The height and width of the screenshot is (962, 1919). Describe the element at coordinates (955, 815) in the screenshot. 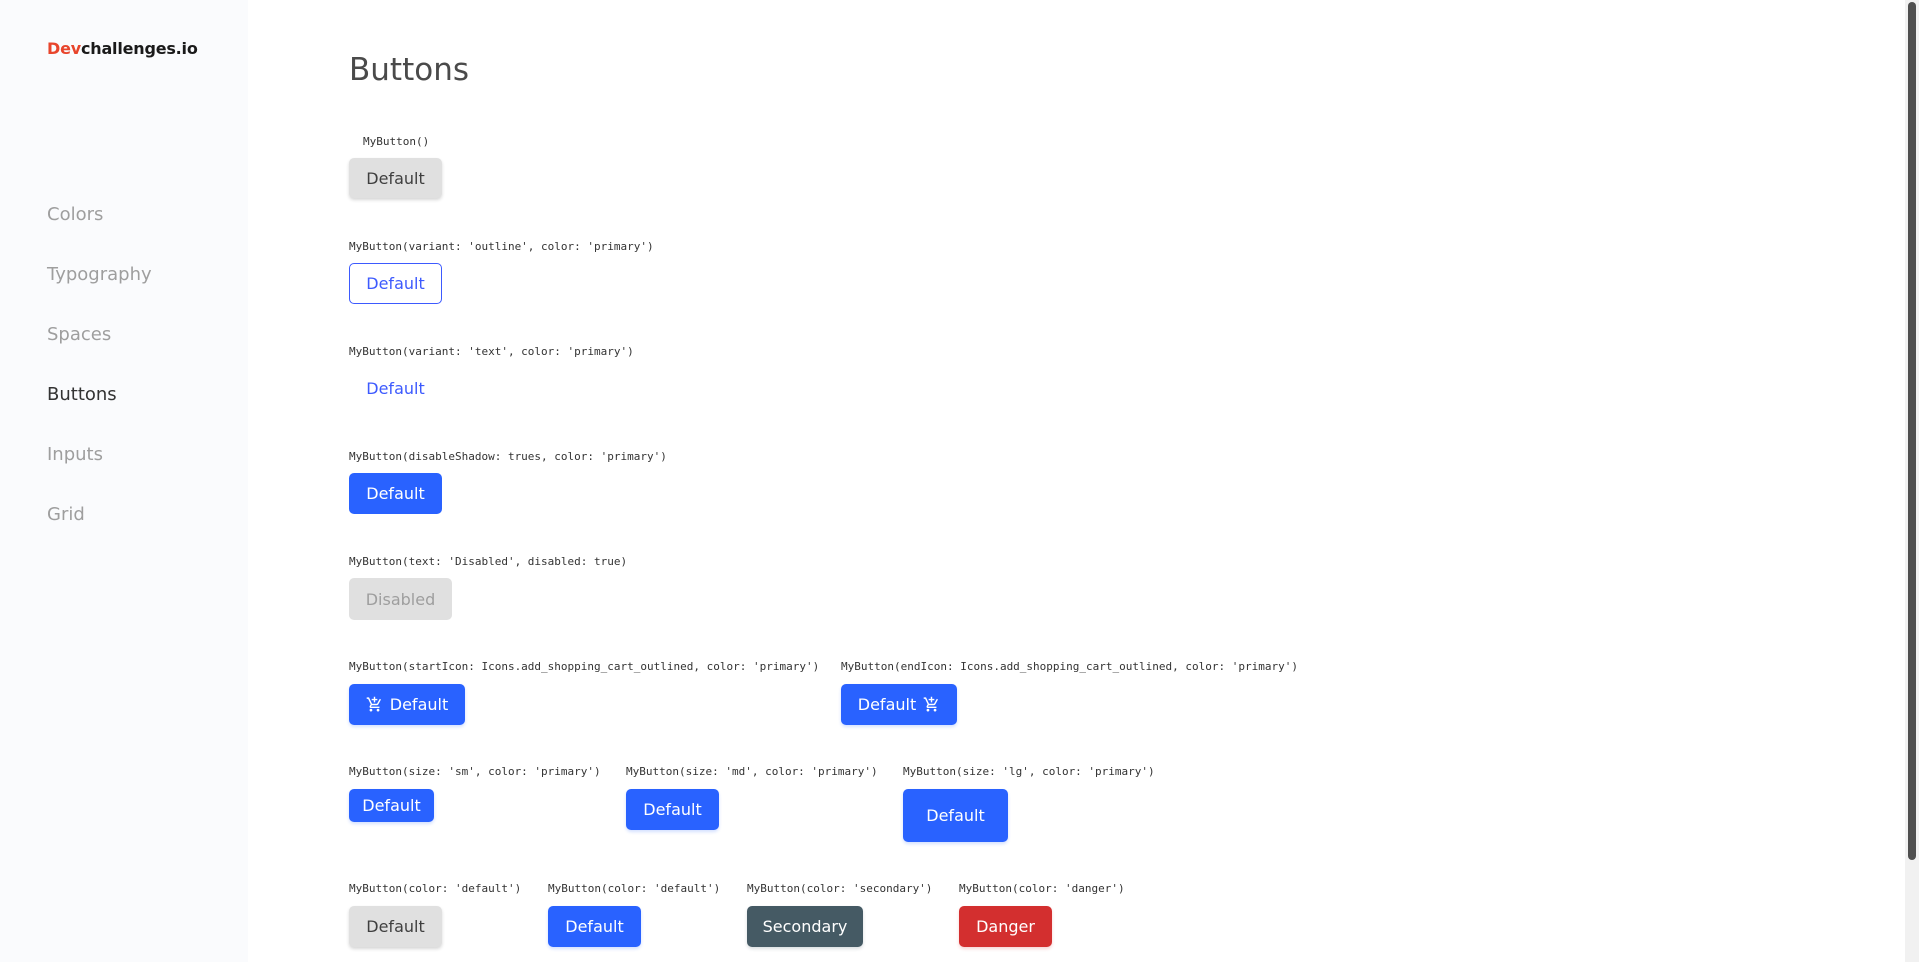

I see `large-button: Default` at that location.